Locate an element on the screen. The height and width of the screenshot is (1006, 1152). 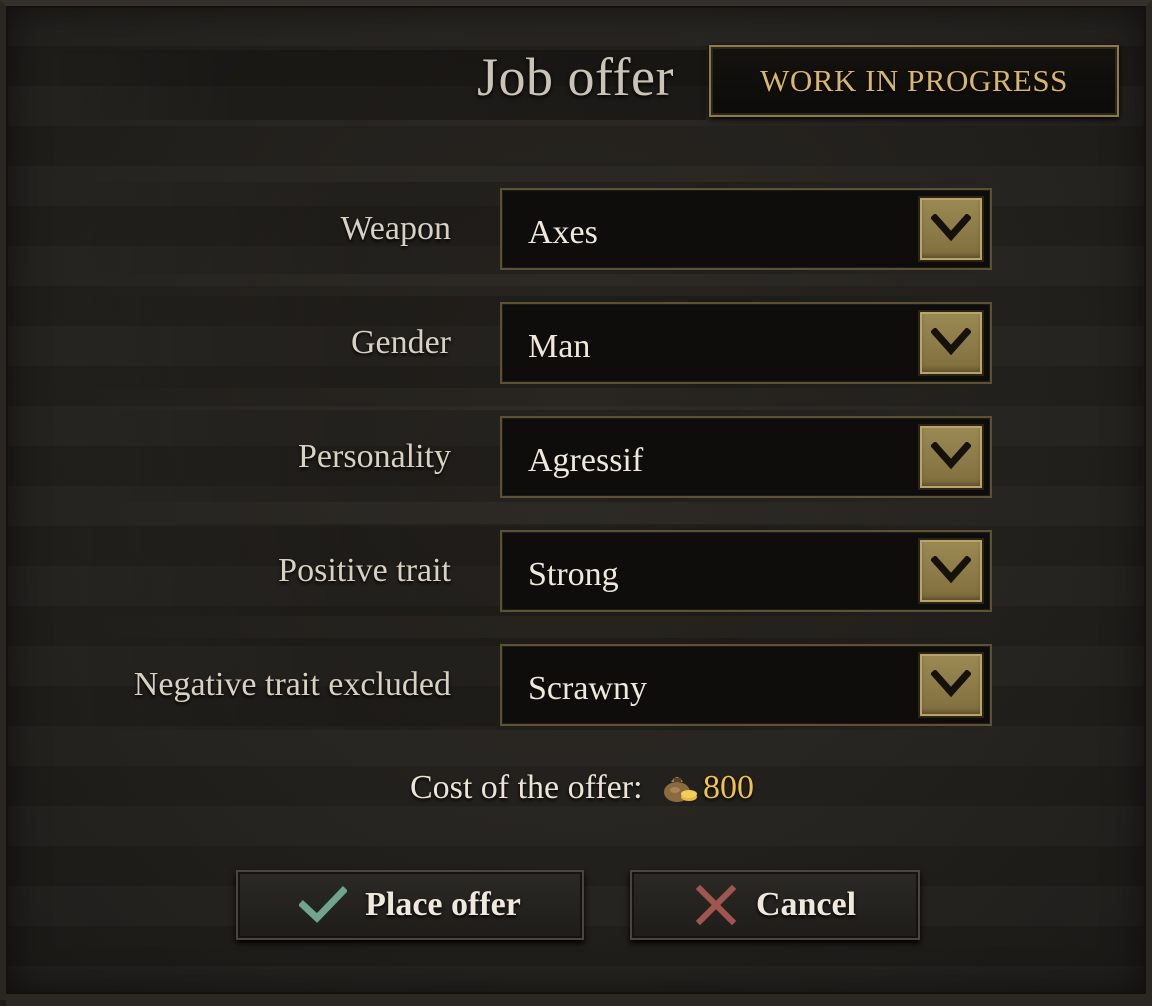
positive-trait-dropdown: Strong is located at coordinates (746, 571).